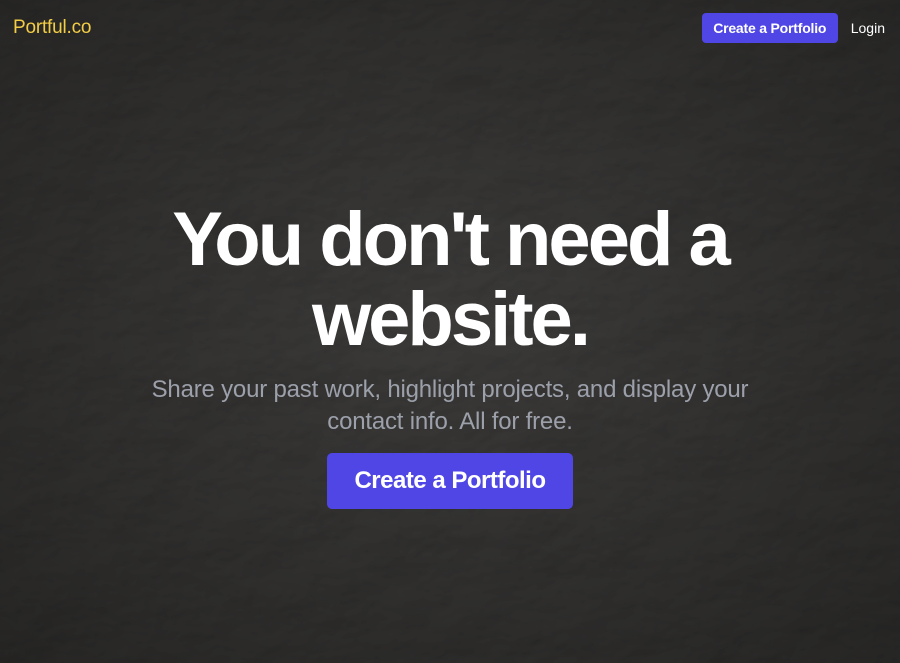  Describe the element at coordinates (769, 28) in the screenshot. I see `nav-create-portfolio-button: Create a Portfolio` at that location.